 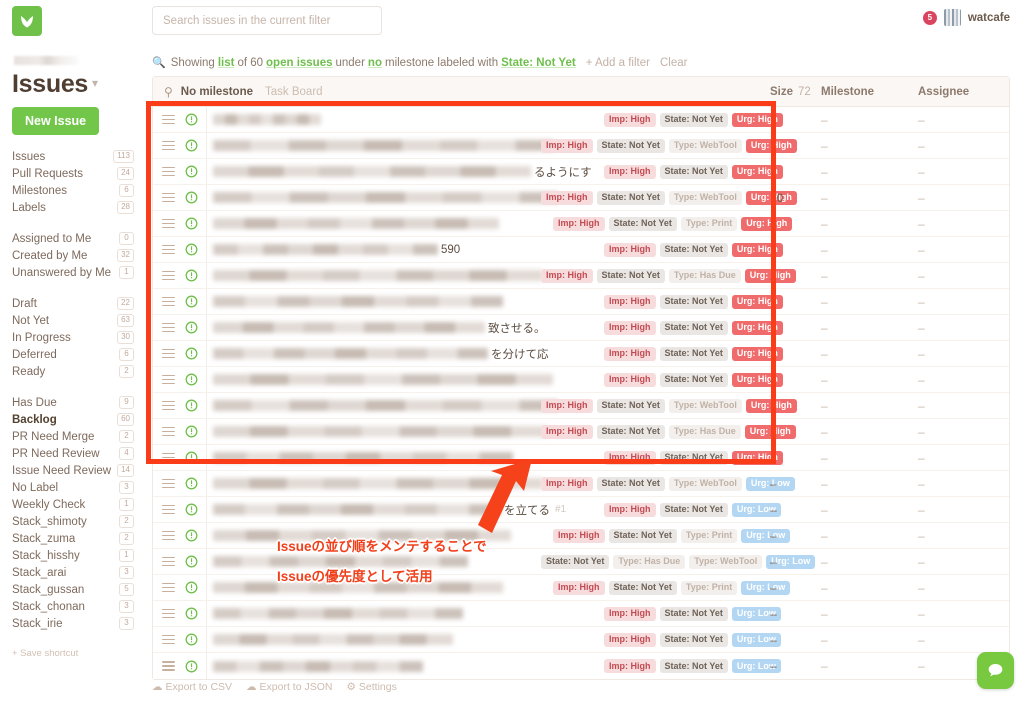 What do you see at coordinates (73, 272) in the screenshot?
I see `sidebar-item-unanswered-by-me: Unanswered by Me 1` at bounding box center [73, 272].